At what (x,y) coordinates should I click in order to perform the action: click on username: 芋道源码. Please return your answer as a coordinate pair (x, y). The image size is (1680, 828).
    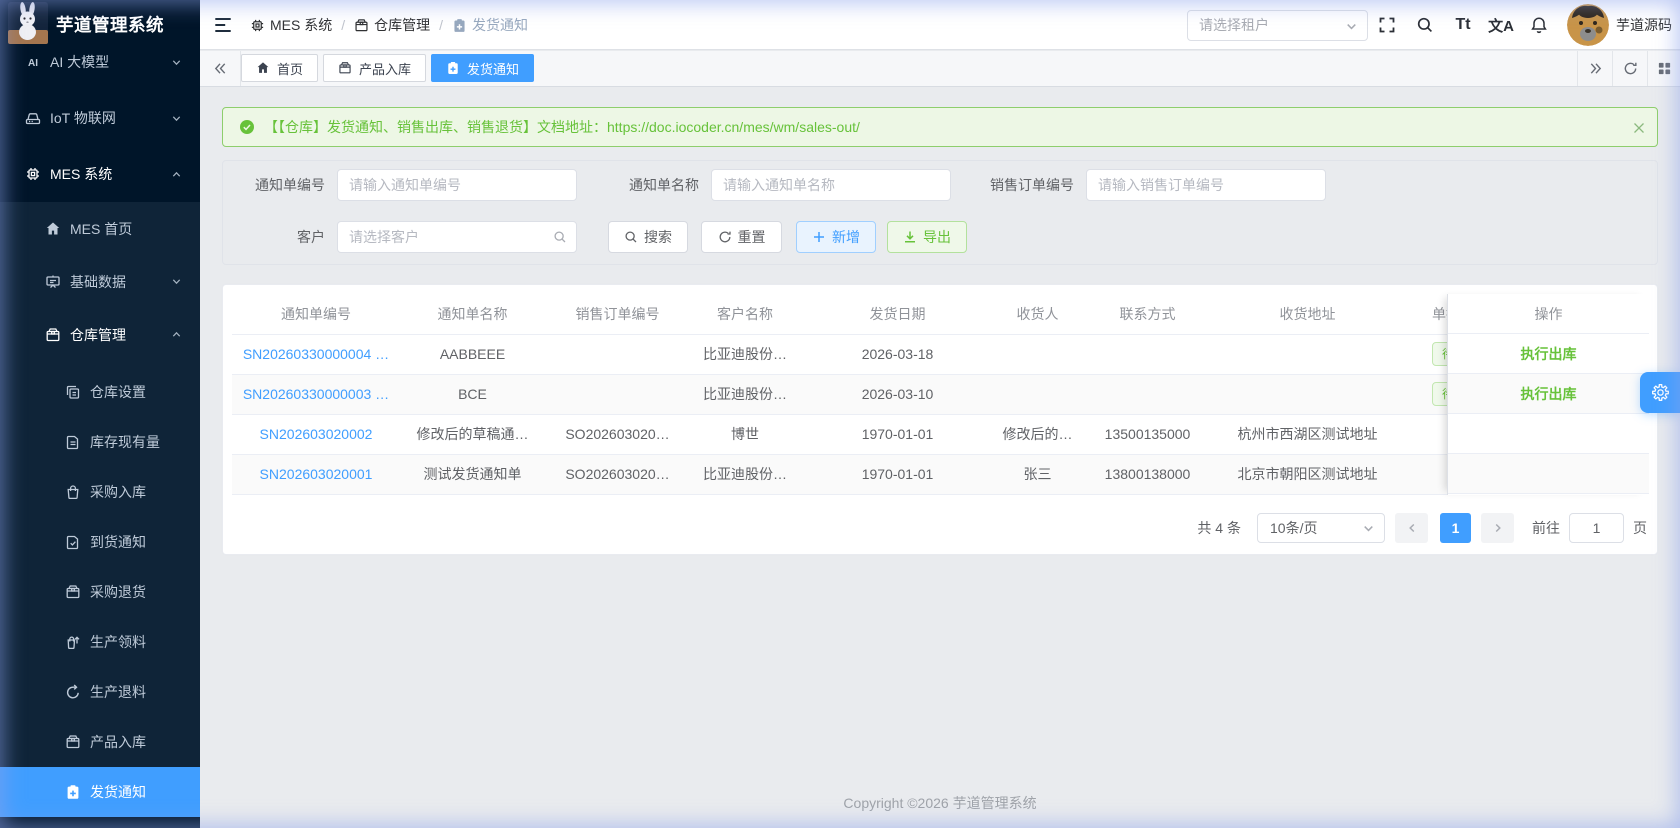
    Looking at the image, I should click on (1644, 25).